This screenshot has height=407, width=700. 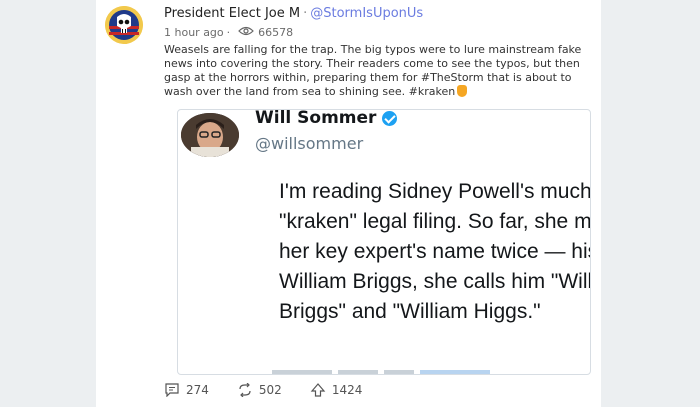 What do you see at coordinates (246, 32) in the screenshot?
I see `eye-icon` at bounding box center [246, 32].